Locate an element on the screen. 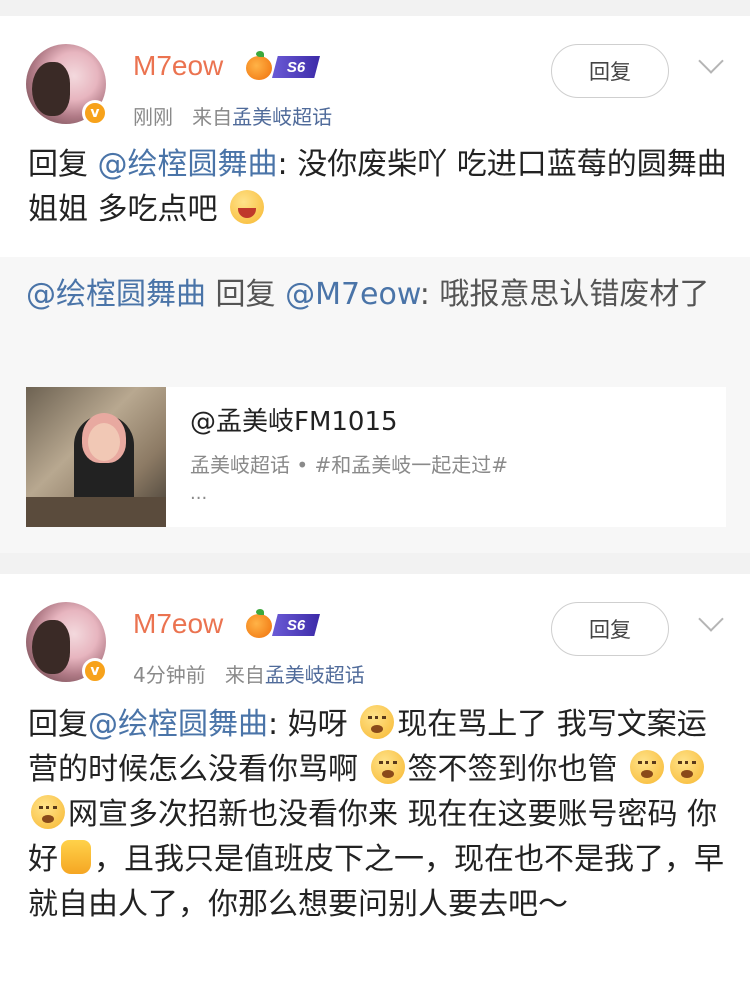 This screenshot has height=989, width=750. comment-text-1: : 妈呀 is located at coordinates (308, 724).